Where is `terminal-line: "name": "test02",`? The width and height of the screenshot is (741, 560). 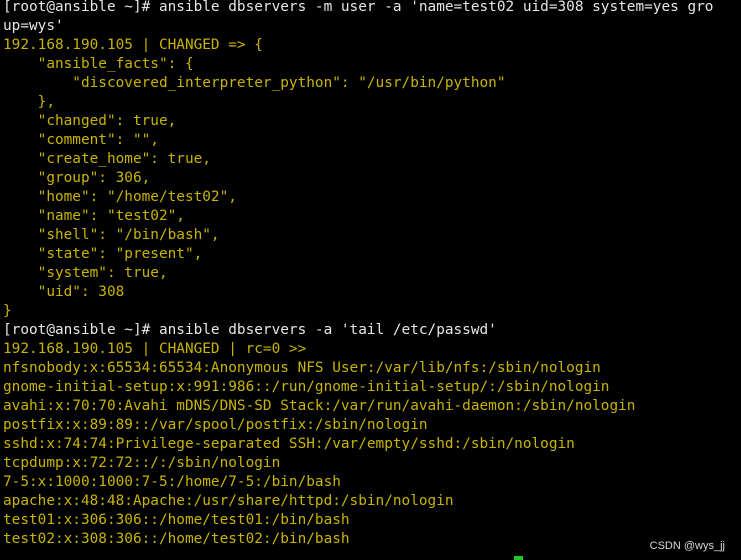
terminal-line: "name": "test02", is located at coordinates (94, 216).